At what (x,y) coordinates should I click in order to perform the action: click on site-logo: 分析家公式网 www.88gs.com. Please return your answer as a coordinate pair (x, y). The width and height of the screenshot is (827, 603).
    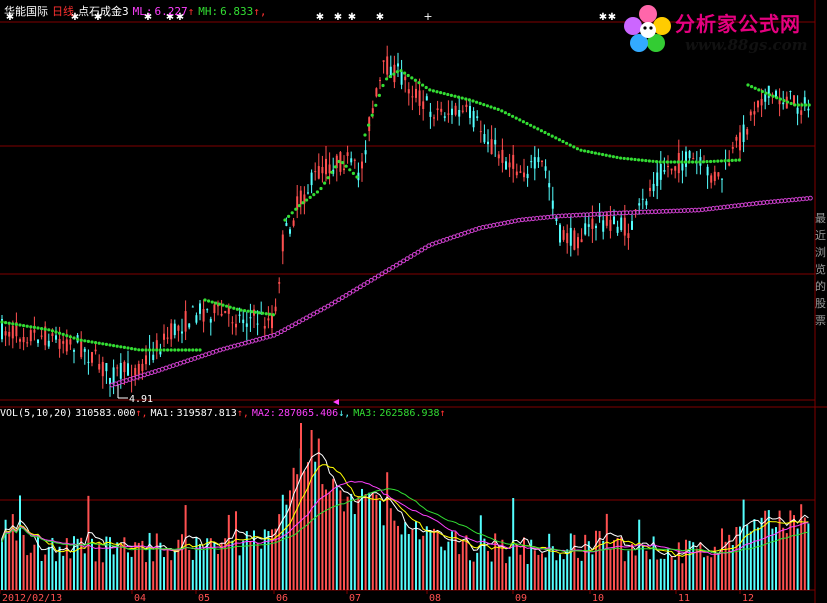
    Looking at the image, I should click on (721, 29).